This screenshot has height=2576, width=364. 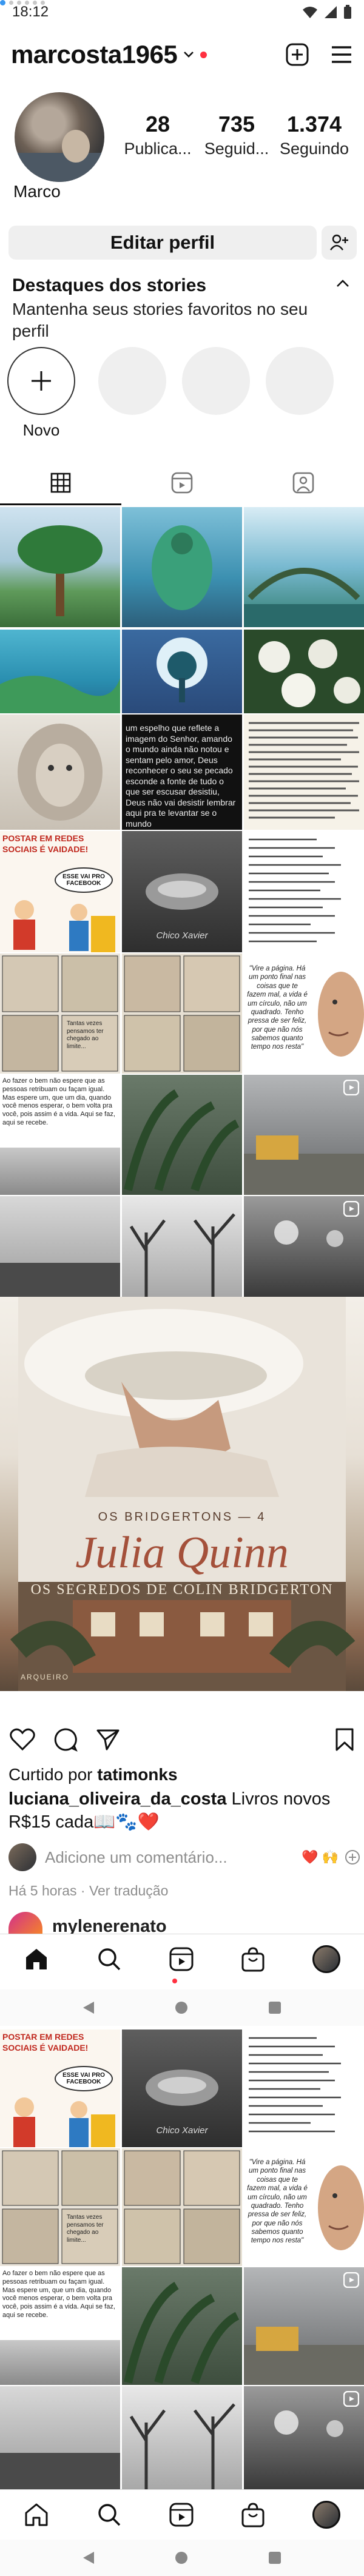 I want to click on grid-post-drawing, so click(x=60, y=772).